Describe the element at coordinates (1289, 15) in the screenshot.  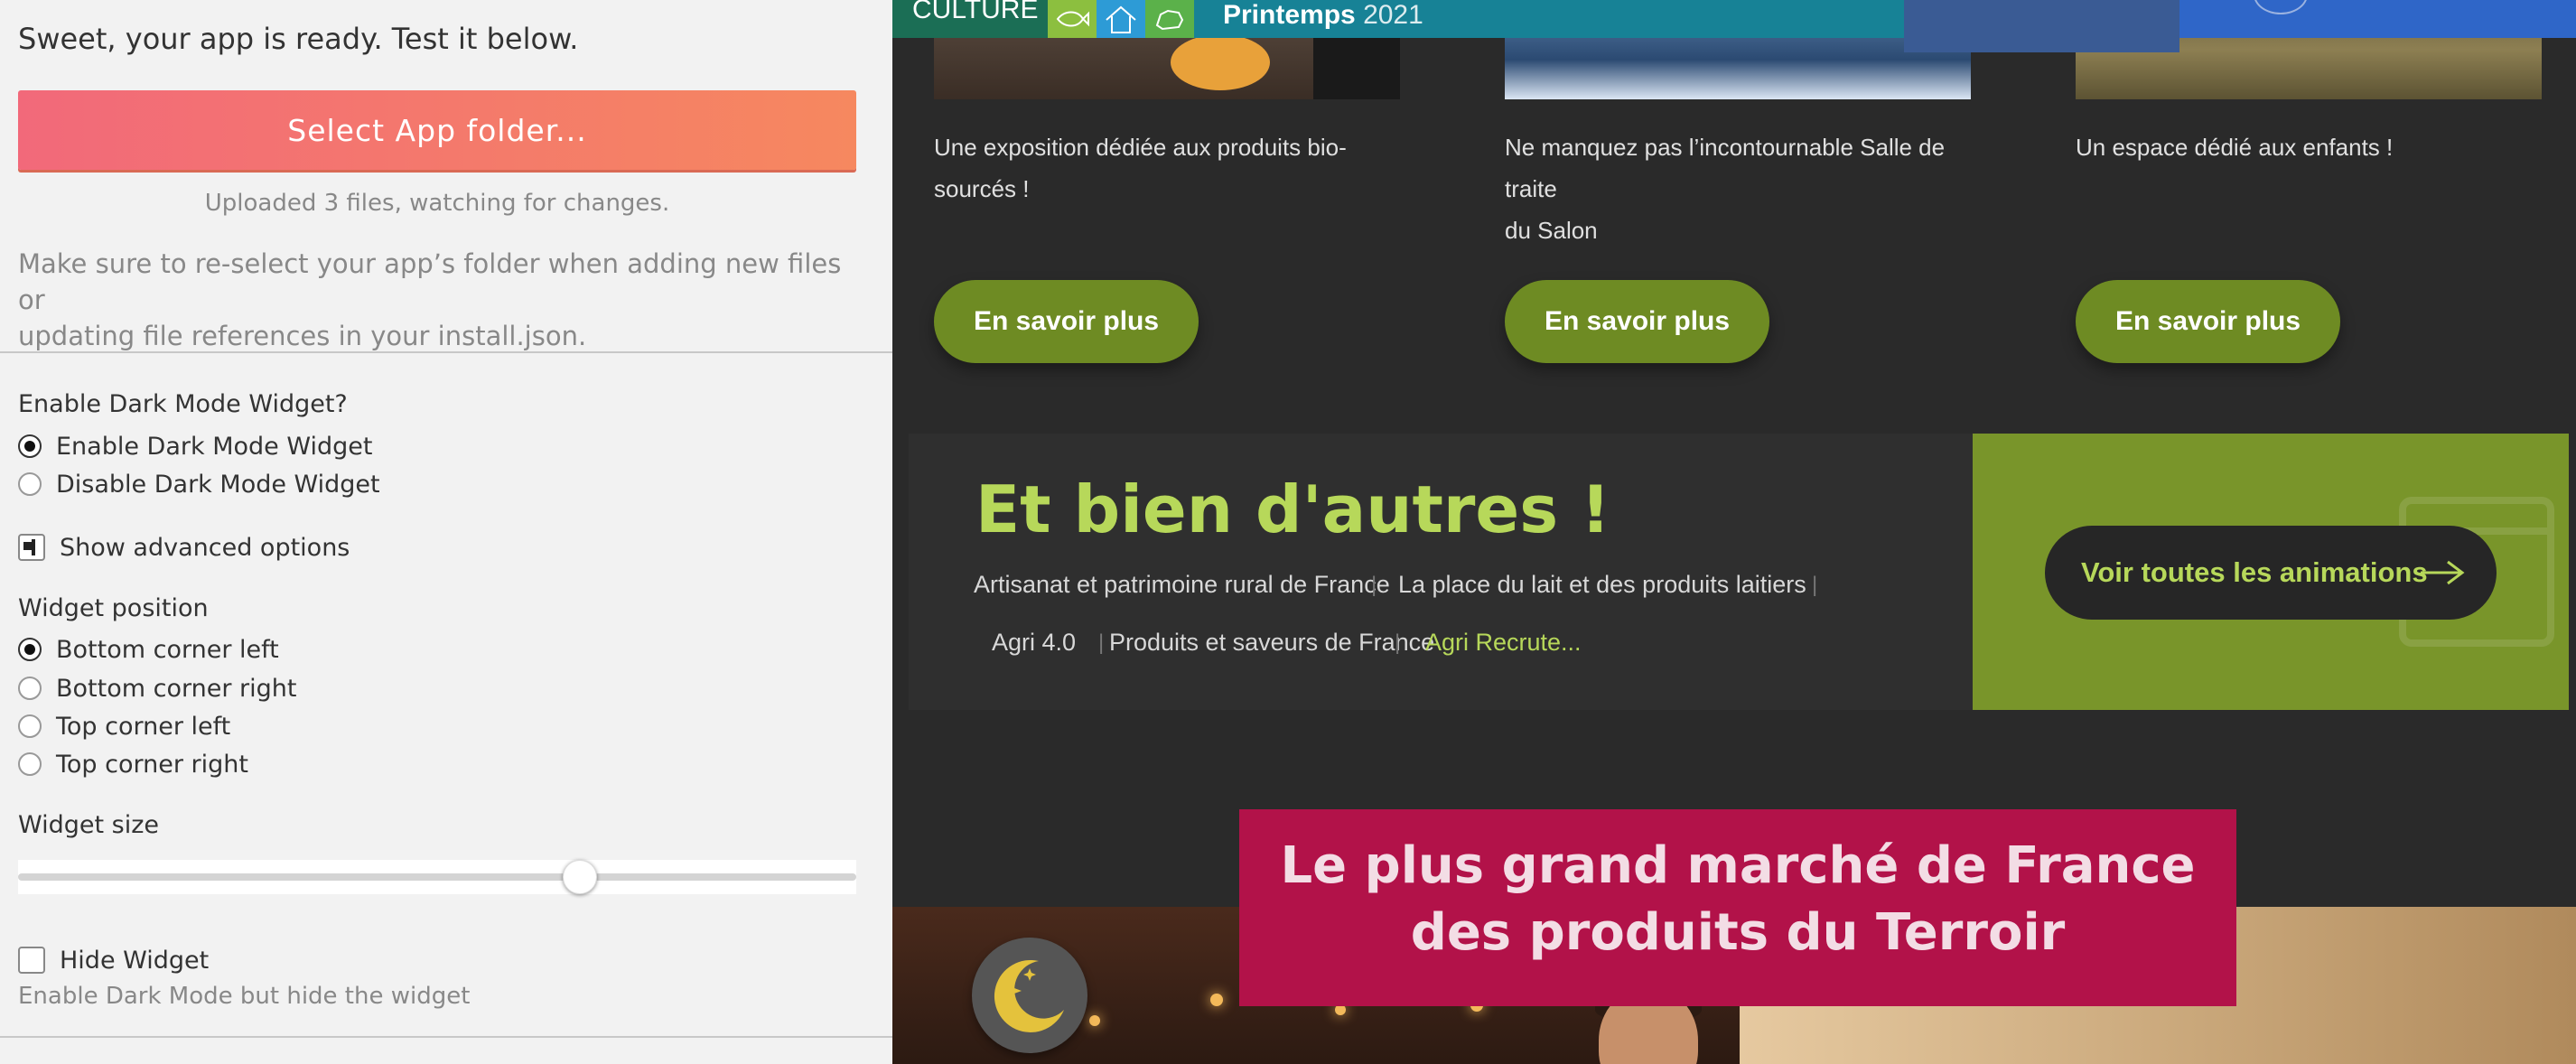
I see `season-name: Printemps` at that location.